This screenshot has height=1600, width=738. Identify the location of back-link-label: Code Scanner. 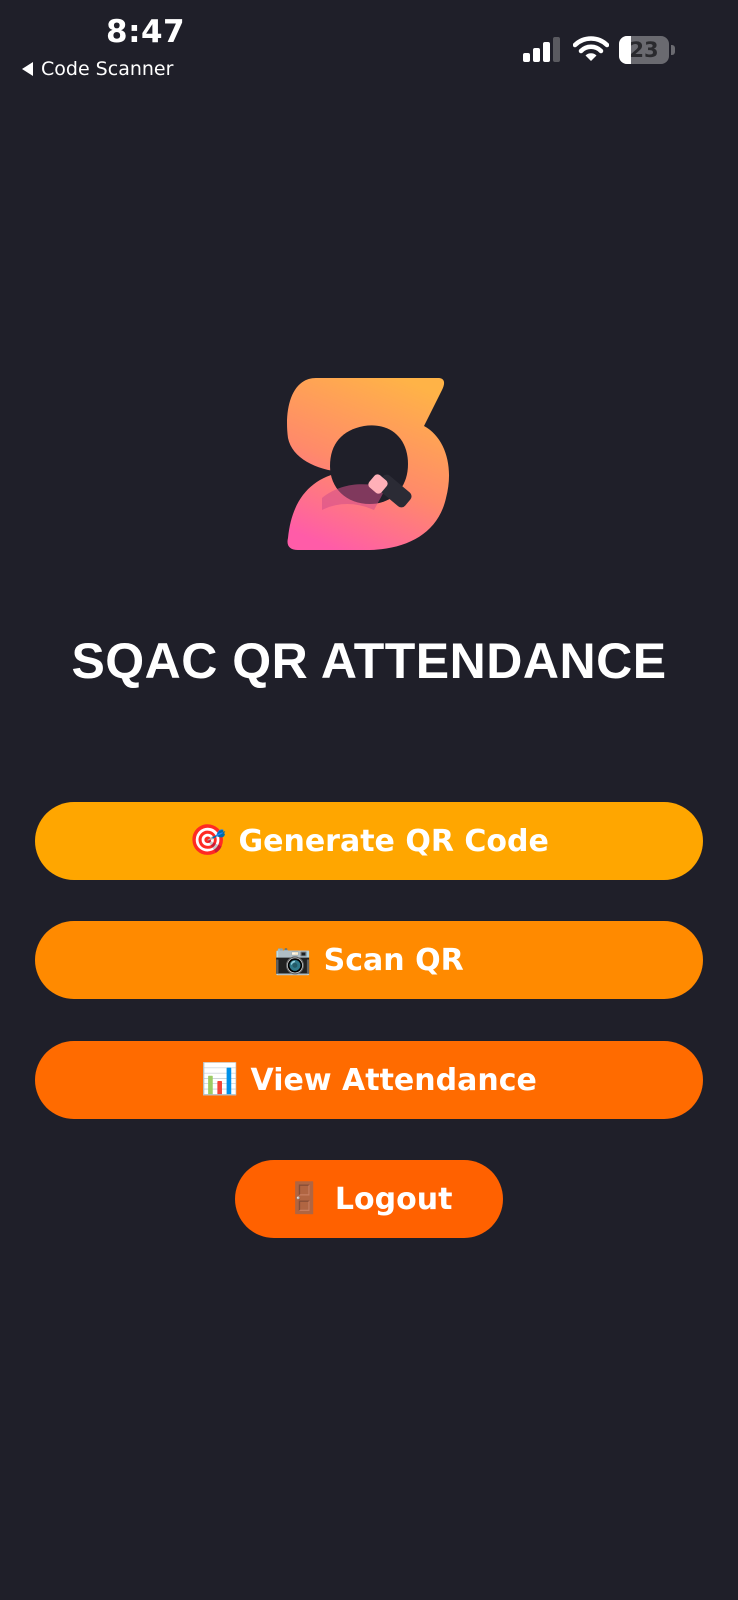
(107, 69).